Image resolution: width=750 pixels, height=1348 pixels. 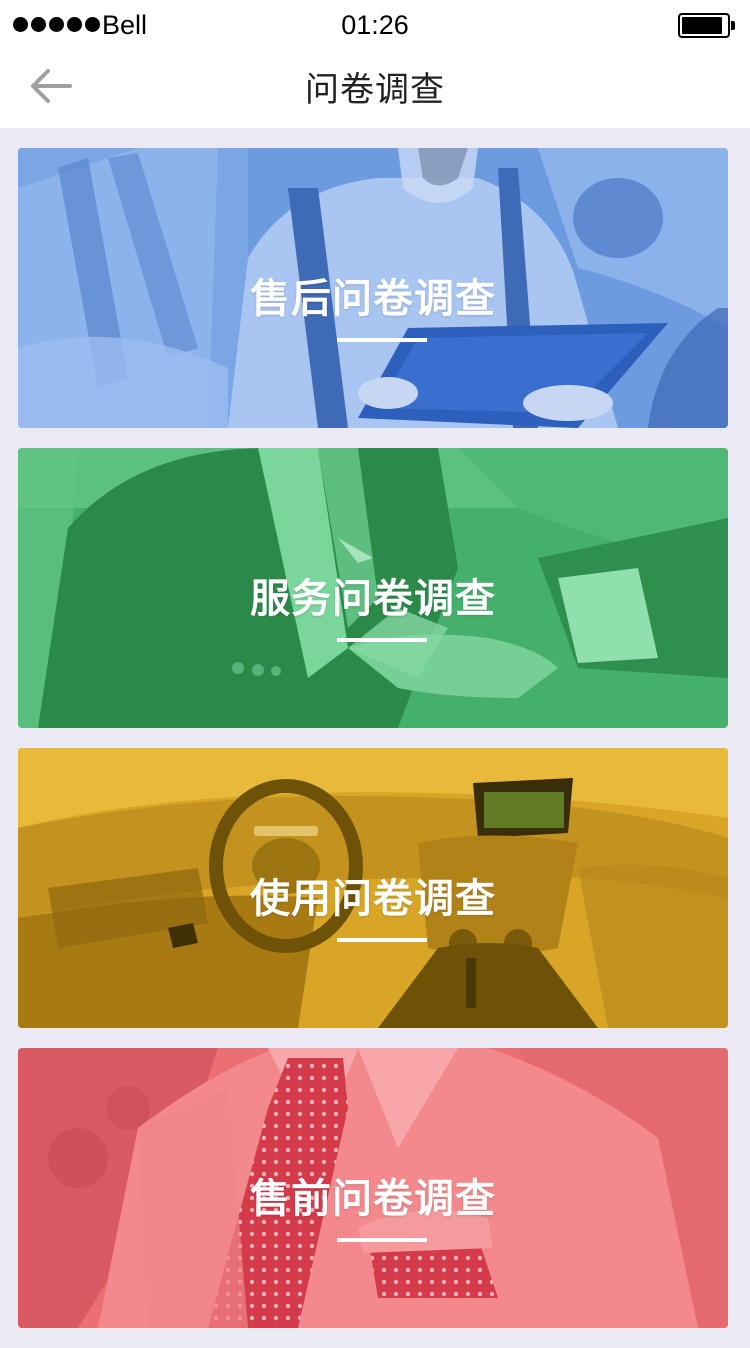 I want to click on status-time: 01:26, so click(x=375, y=25).